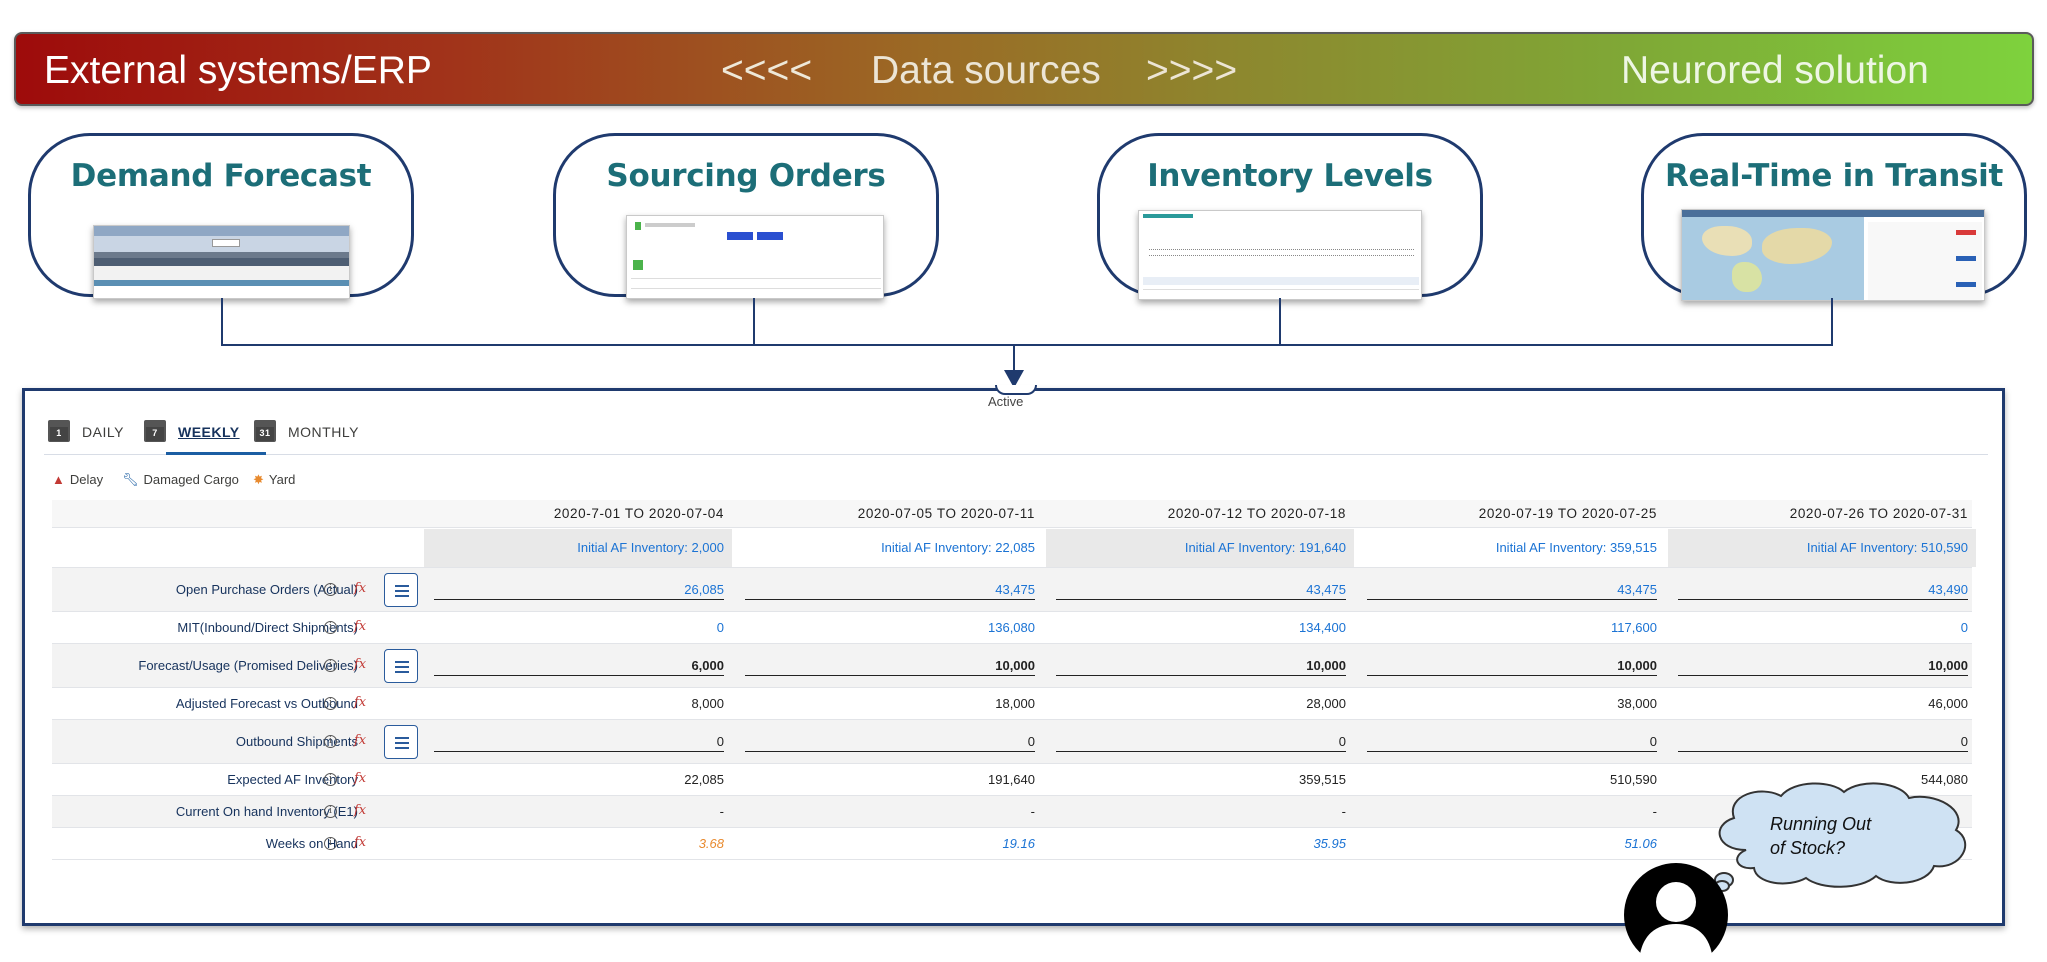 The image size is (2047, 962). What do you see at coordinates (711, 843) in the screenshot?
I see `value-cell: 3.68` at bounding box center [711, 843].